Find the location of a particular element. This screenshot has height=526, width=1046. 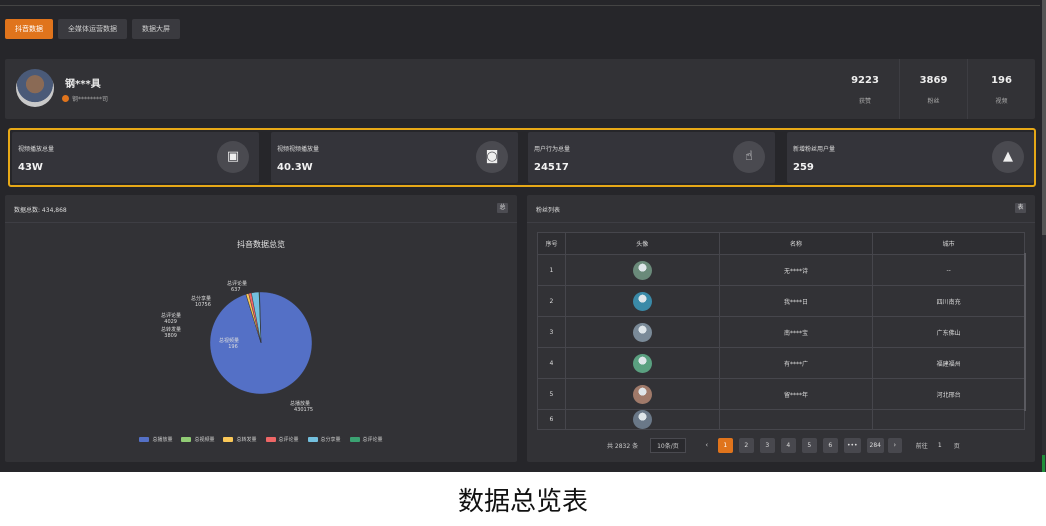

scrollbar-thumb is located at coordinates (1044, 117).